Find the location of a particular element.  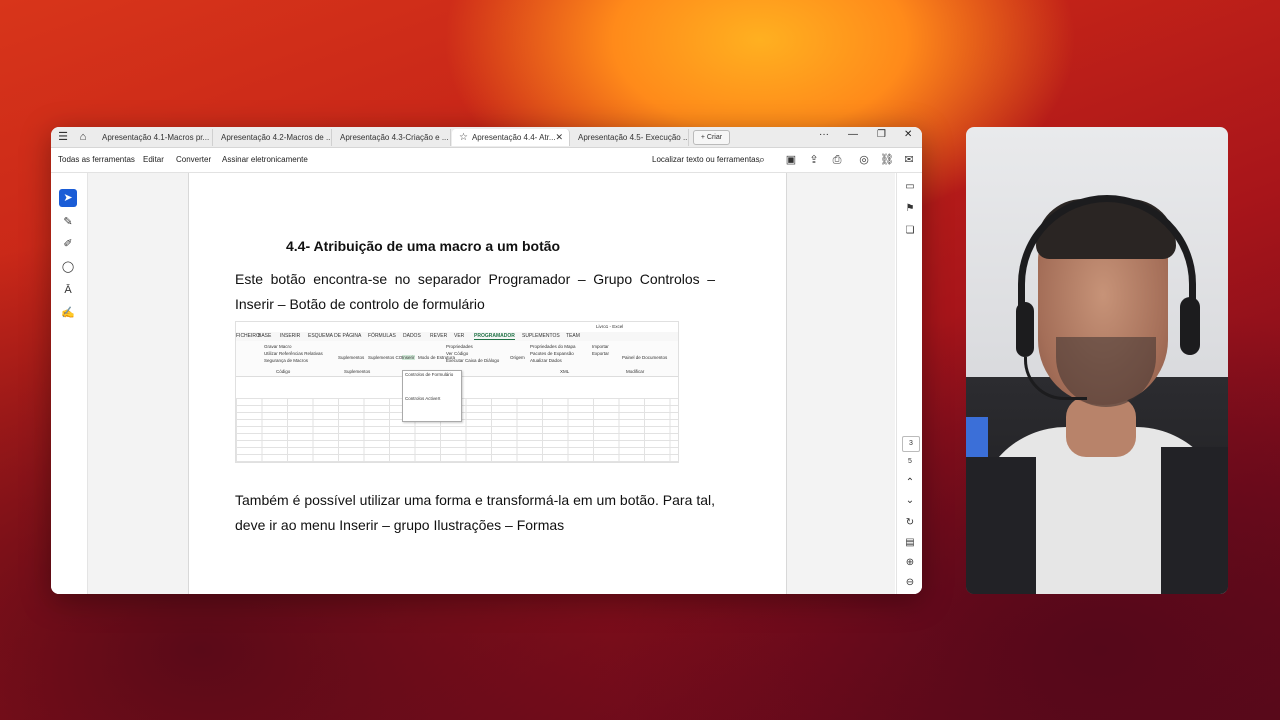

tab-4-active: ☆ Apresentação 4.4- Atr... ✕ is located at coordinates (511, 137).